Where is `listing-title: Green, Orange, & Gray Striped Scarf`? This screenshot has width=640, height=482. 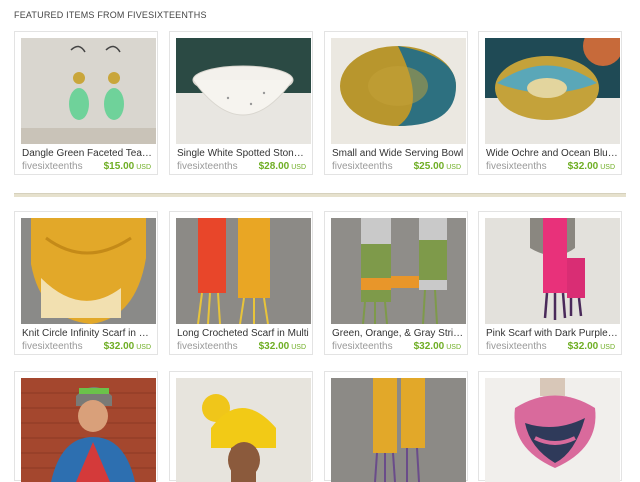
listing-title: Green, Orange, & Gray Striped Scarf is located at coordinates (398, 333).